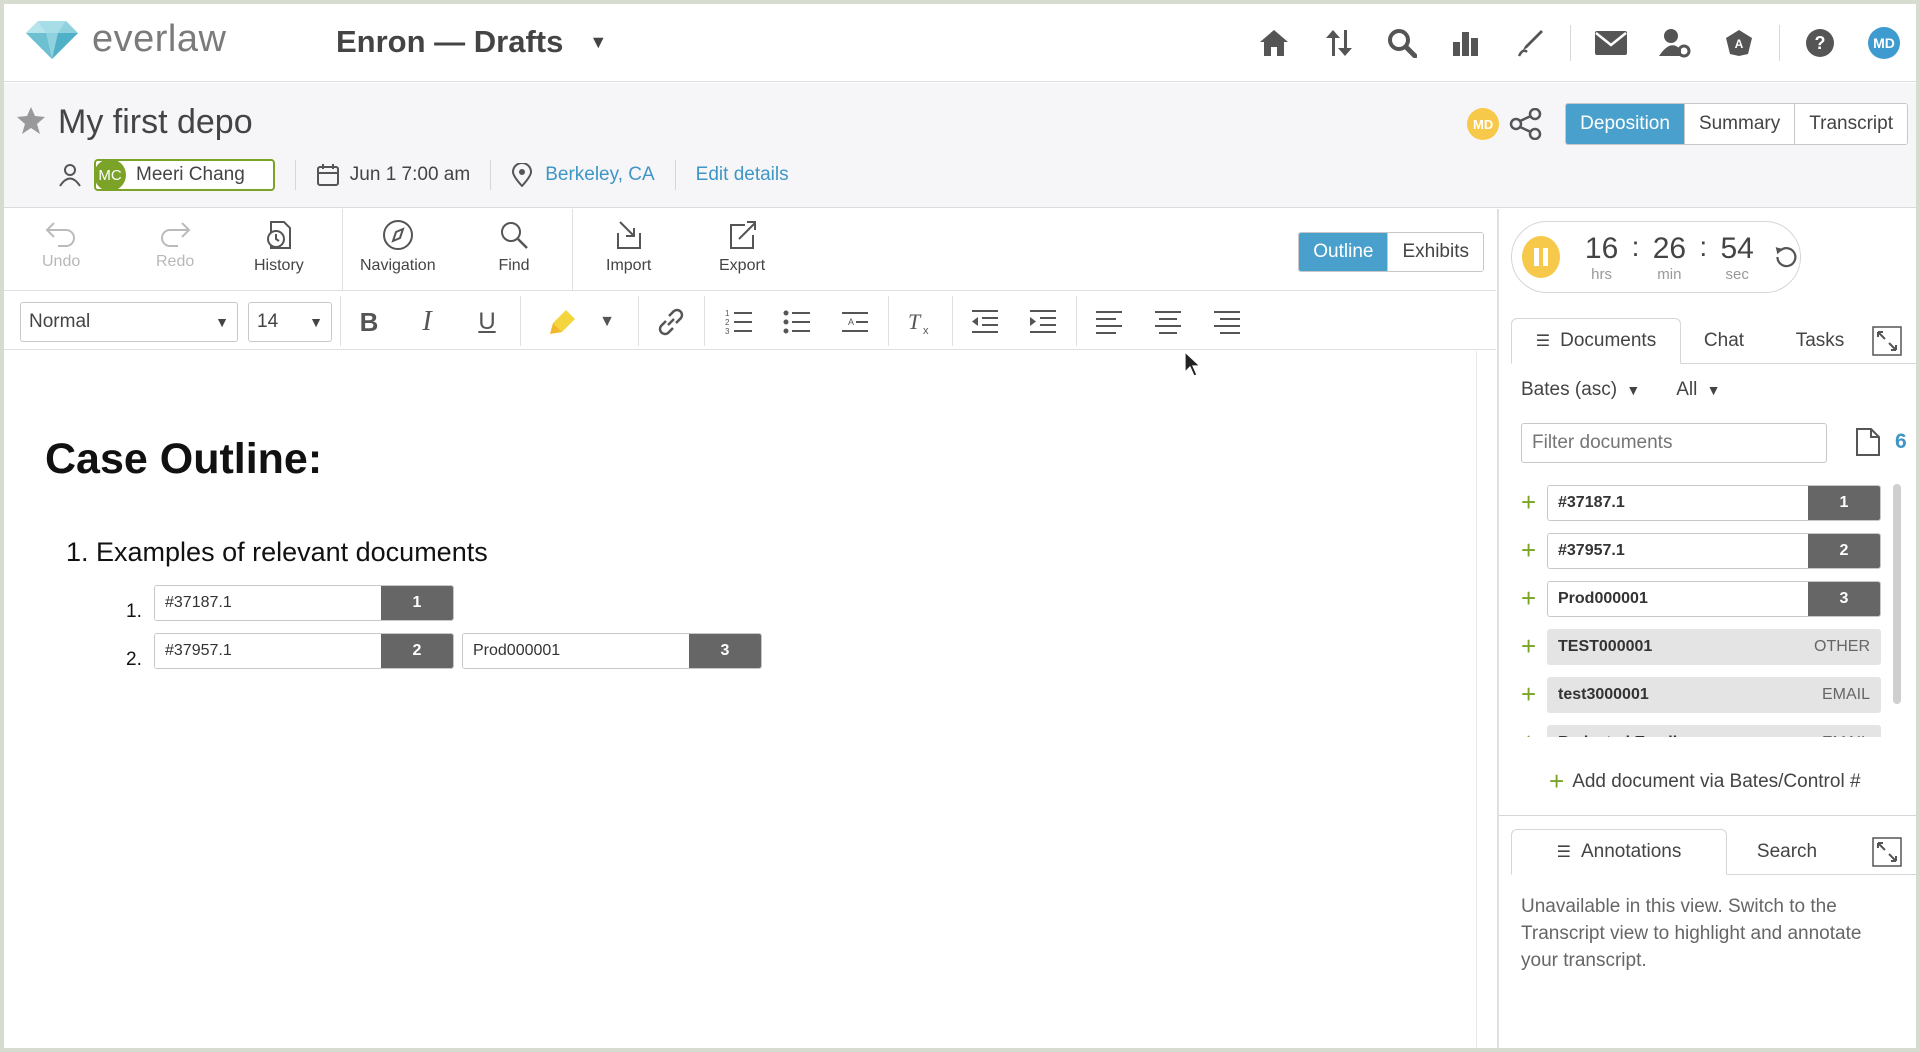 The width and height of the screenshot is (1920, 1052). Describe the element at coordinates (1596, 341) in the screenshot. I see `tab-documents: ☰ Documents` at that location.